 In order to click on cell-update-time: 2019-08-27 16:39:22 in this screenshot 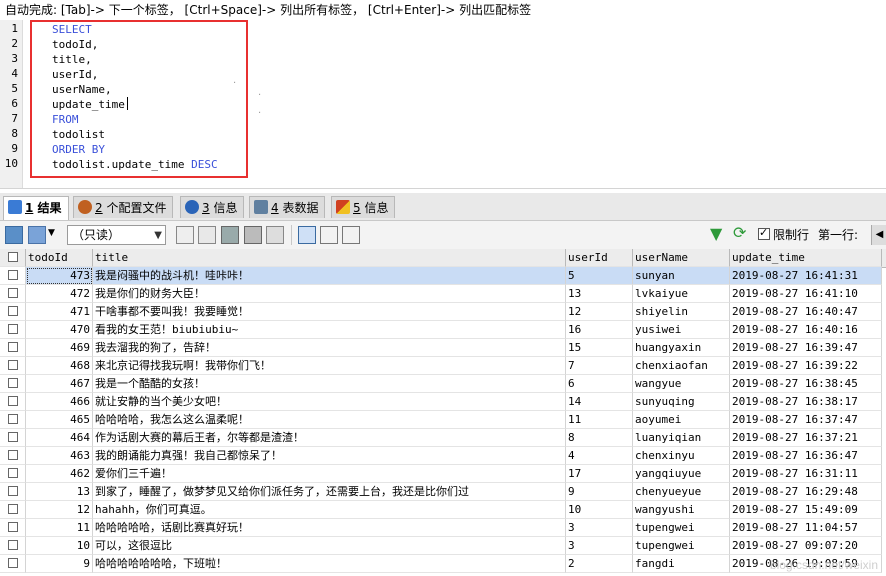, I will do `click(806, 366)`.